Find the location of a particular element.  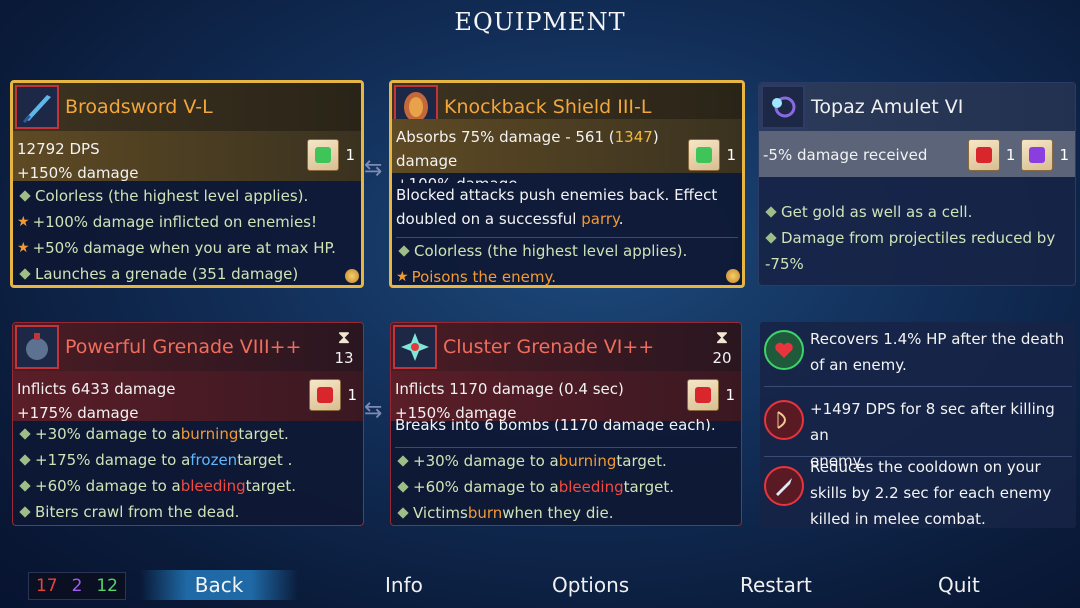

amulet-header: Topaz Amulet VI is located at coordinates (917, 107).